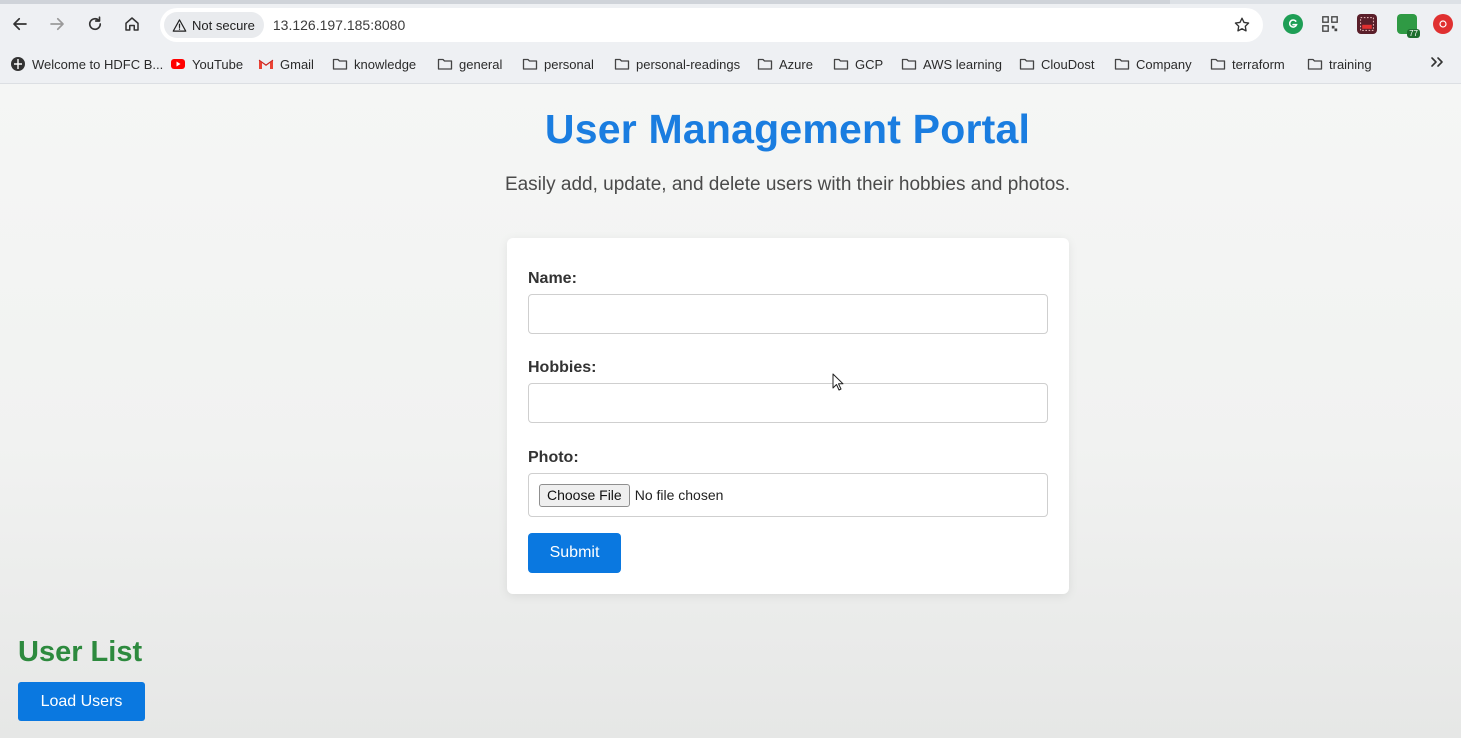  Describe the element at coordinates (788, 403) in the screenshot. I see `hobbies-input` at that location.